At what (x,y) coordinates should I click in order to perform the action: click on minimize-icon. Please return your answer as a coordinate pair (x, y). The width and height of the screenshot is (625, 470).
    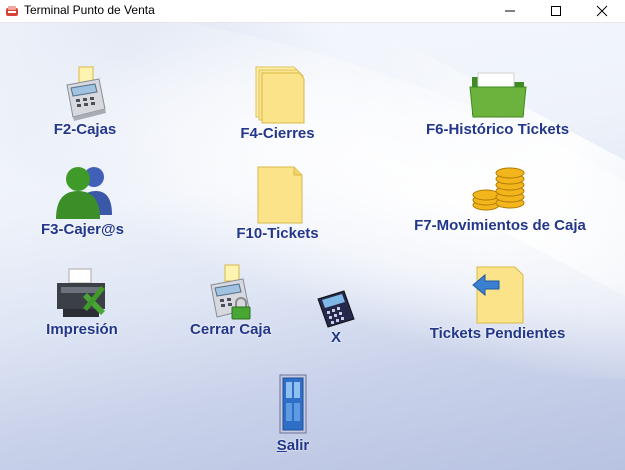
    Looking at the image, I should click on (510, 11).